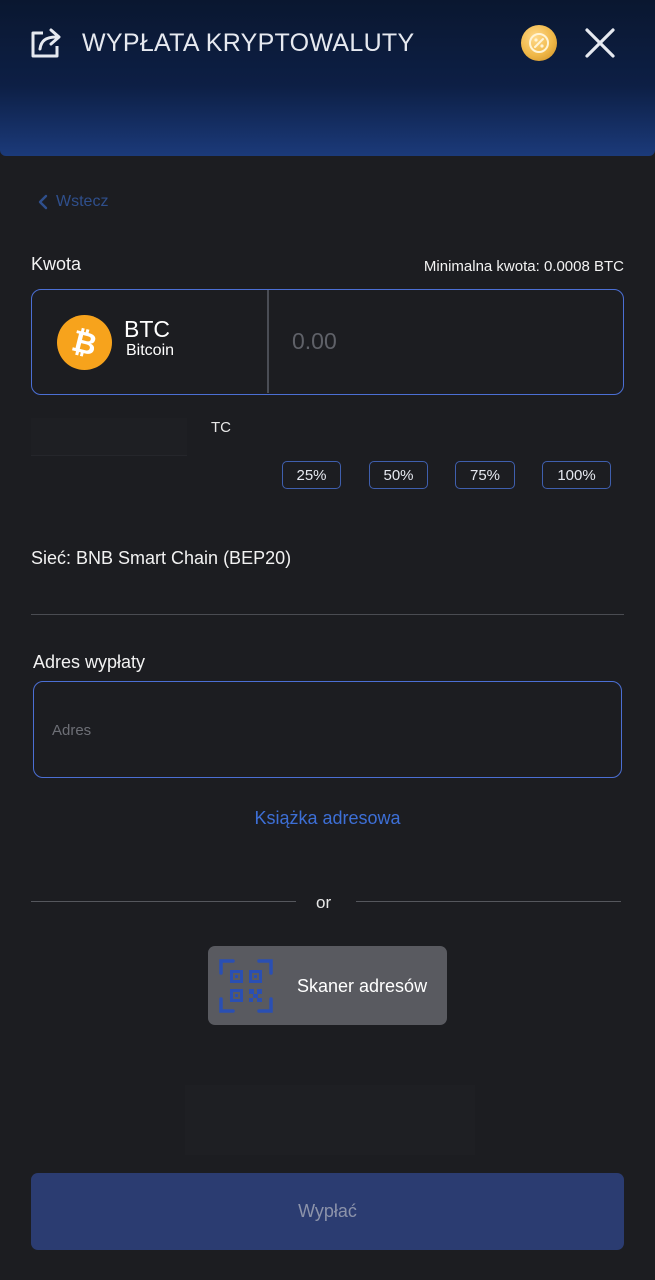 Image resolution: width=655 pixels, height=1280 pixels. I want to click on network-divider, so click(327, 614).